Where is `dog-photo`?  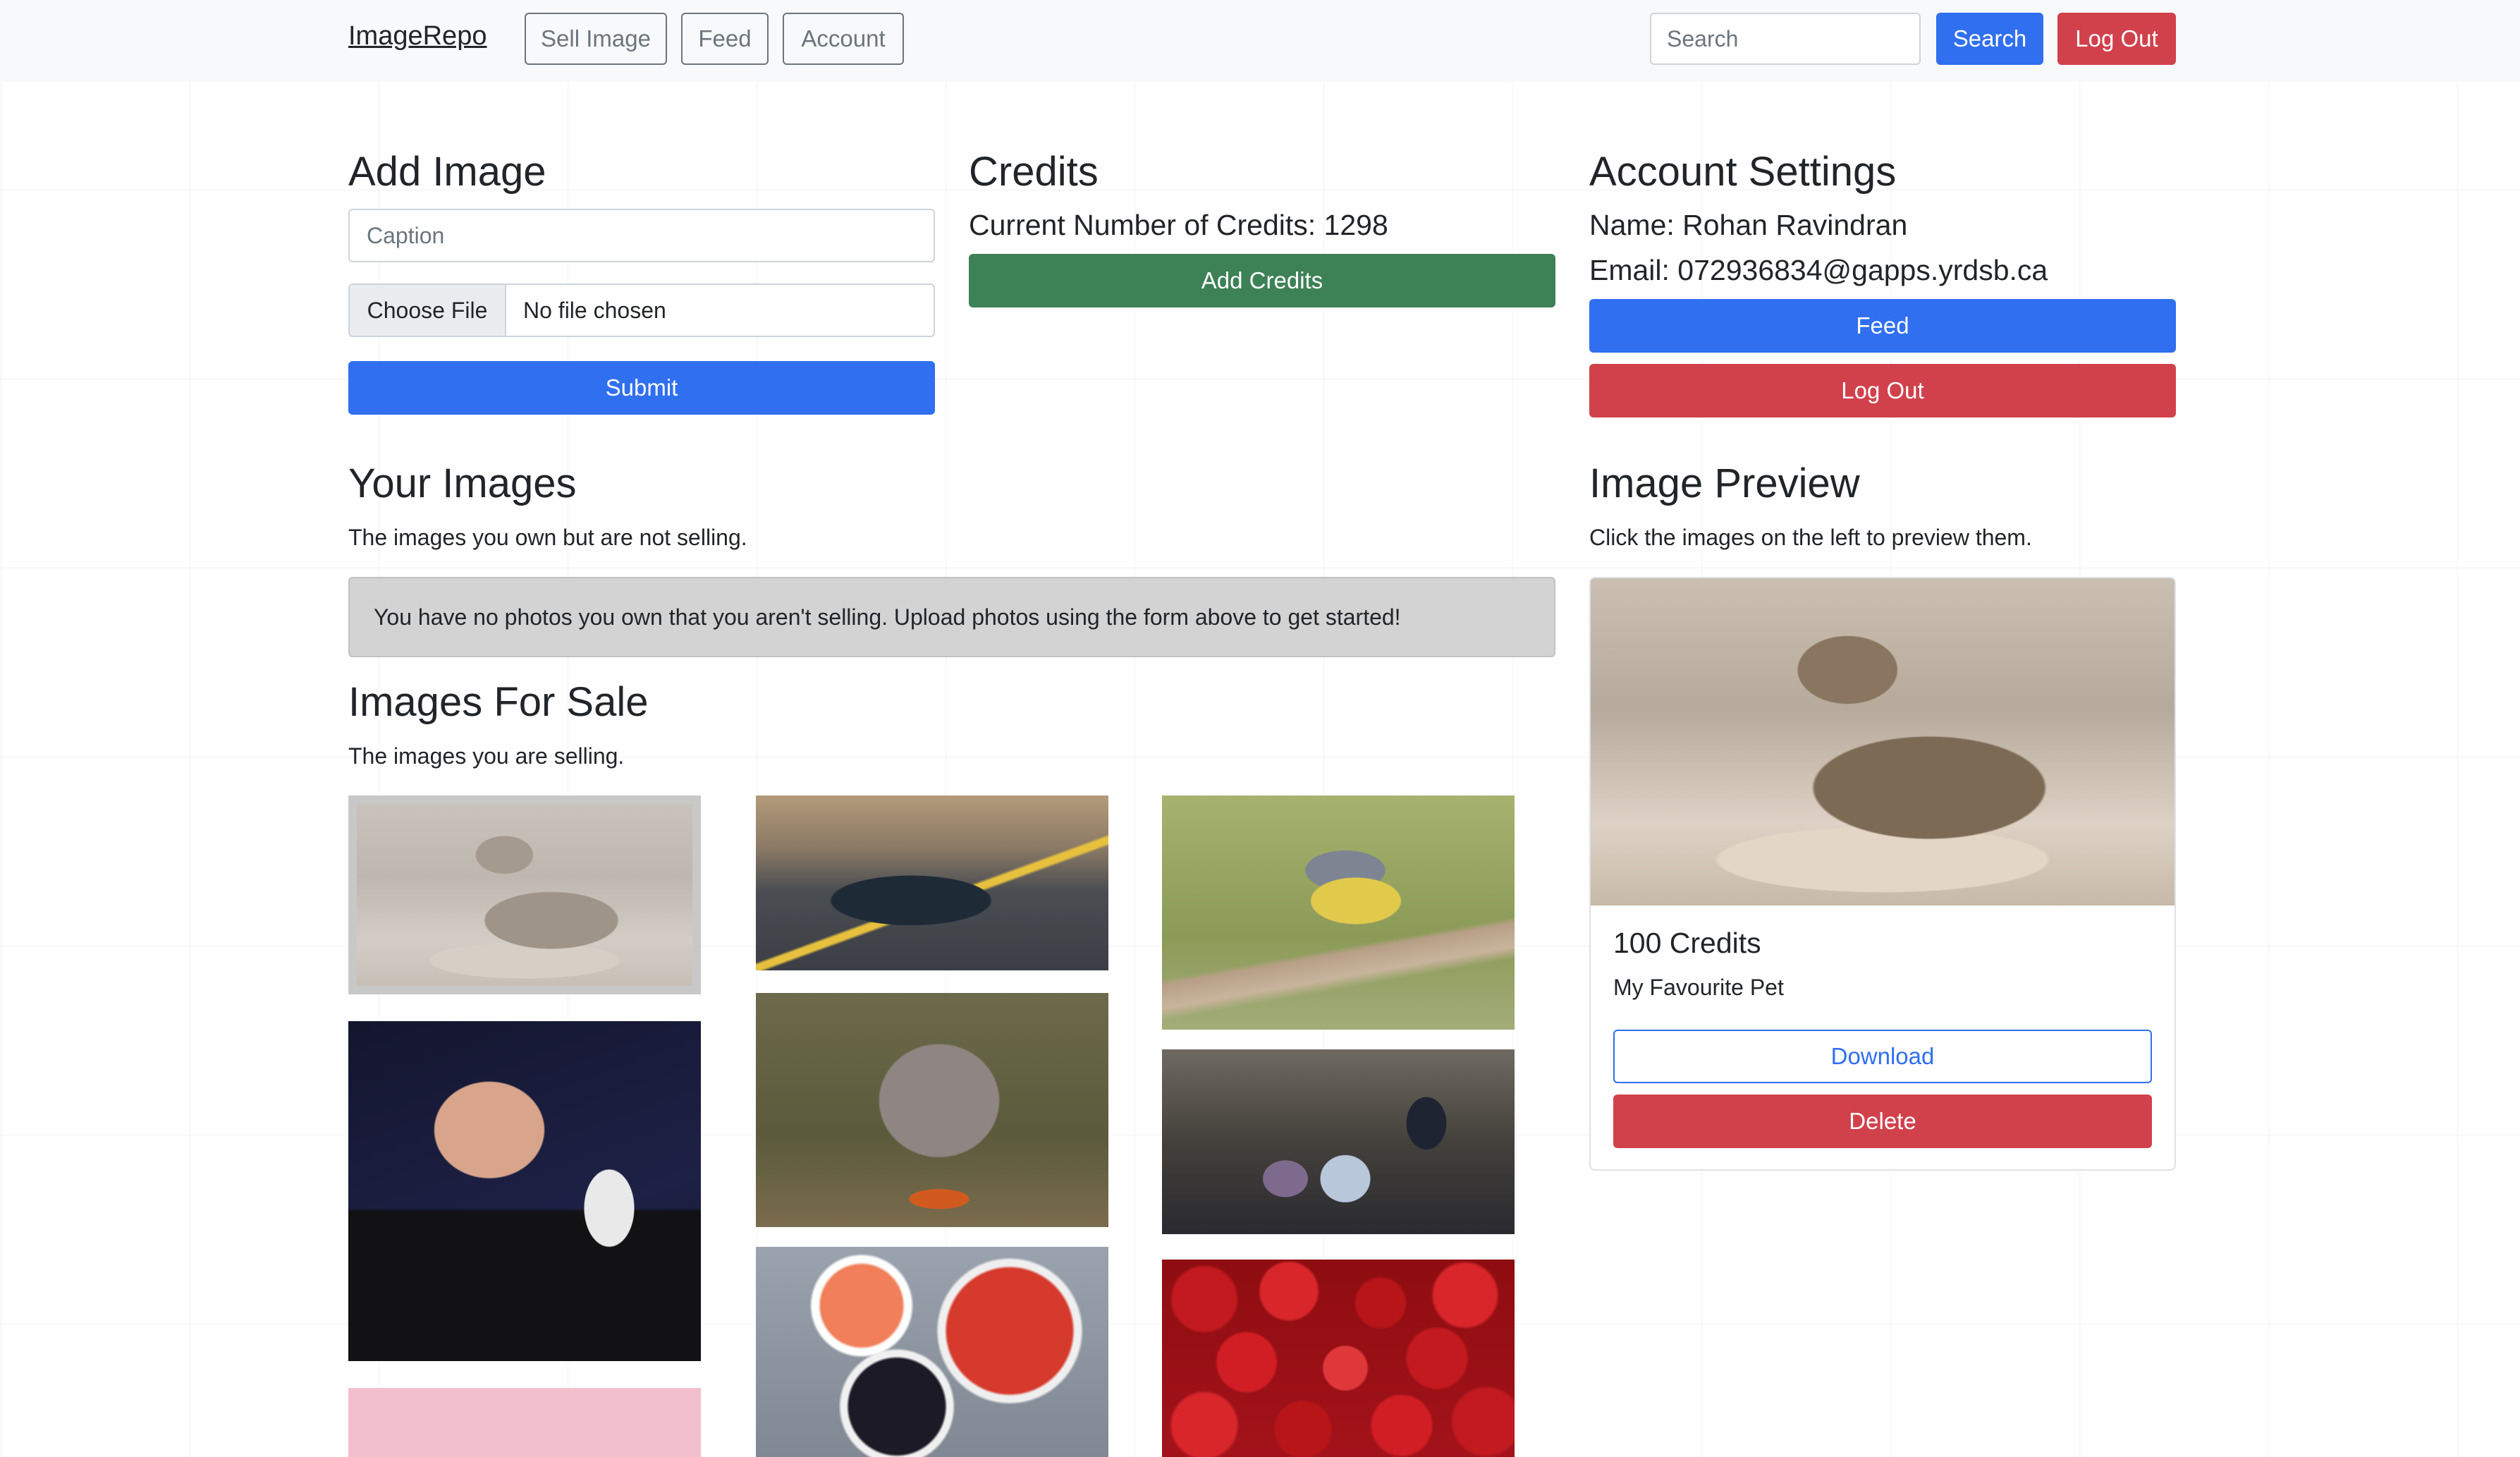 dog-photo is located at coordinates (932, 1110).